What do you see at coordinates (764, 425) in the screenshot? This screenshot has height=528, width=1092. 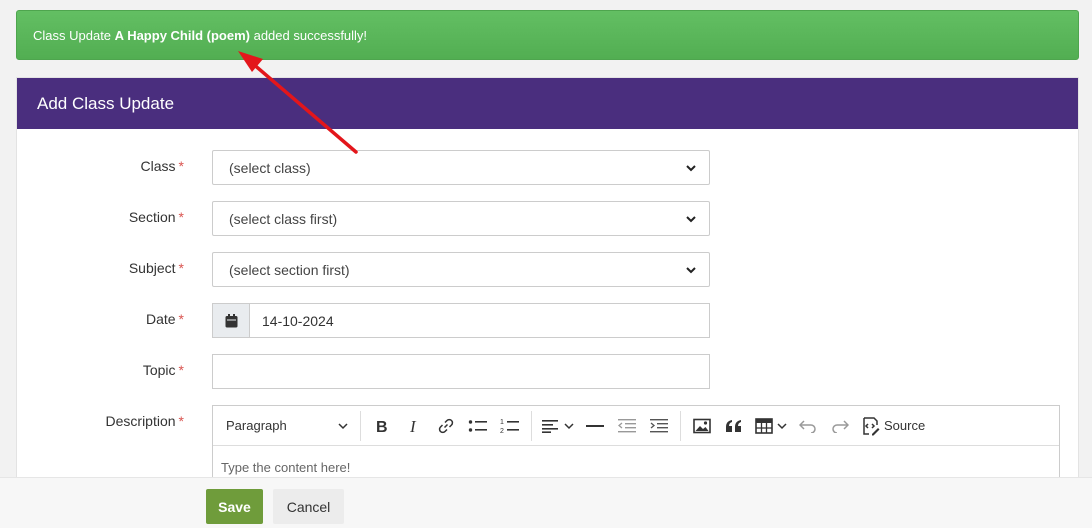 I see `table-icon` at bounding box center [764, 425].